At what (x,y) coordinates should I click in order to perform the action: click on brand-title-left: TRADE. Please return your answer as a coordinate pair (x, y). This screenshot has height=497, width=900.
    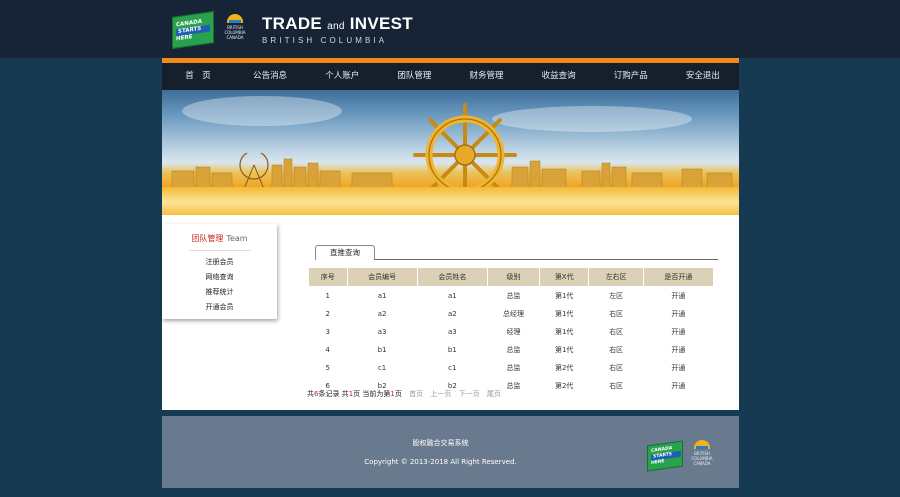
    Looking at the image, I should click on (292, 23).